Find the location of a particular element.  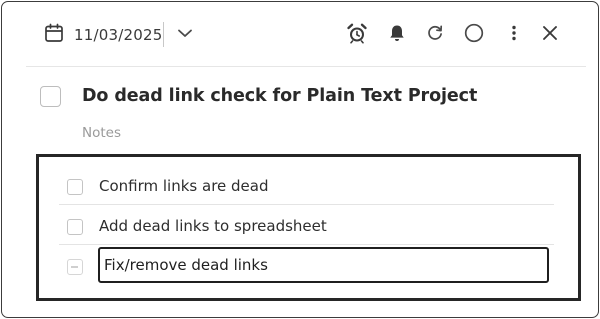

notification-button is located at coordinates (397, 35).